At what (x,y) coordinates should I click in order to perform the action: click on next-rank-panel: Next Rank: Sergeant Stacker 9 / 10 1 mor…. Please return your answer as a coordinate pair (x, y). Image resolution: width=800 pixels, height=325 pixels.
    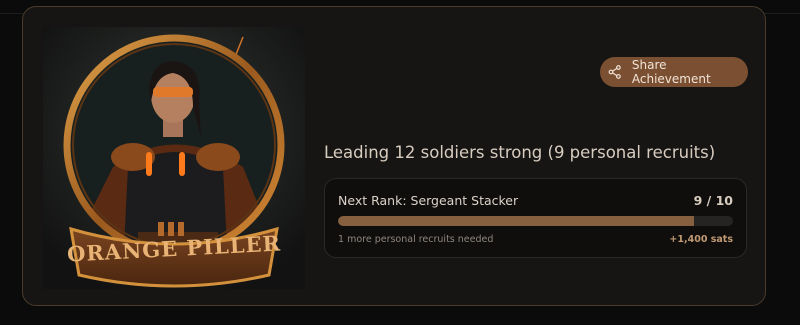
    Looking at the image, I should click on (535, 218).